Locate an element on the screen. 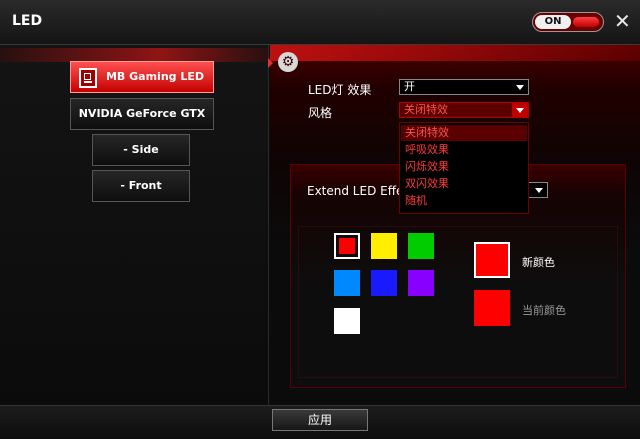 The width and height of the screenshot is (640, 439). power-toggle-label: ON is located at coordinates (553, 22).